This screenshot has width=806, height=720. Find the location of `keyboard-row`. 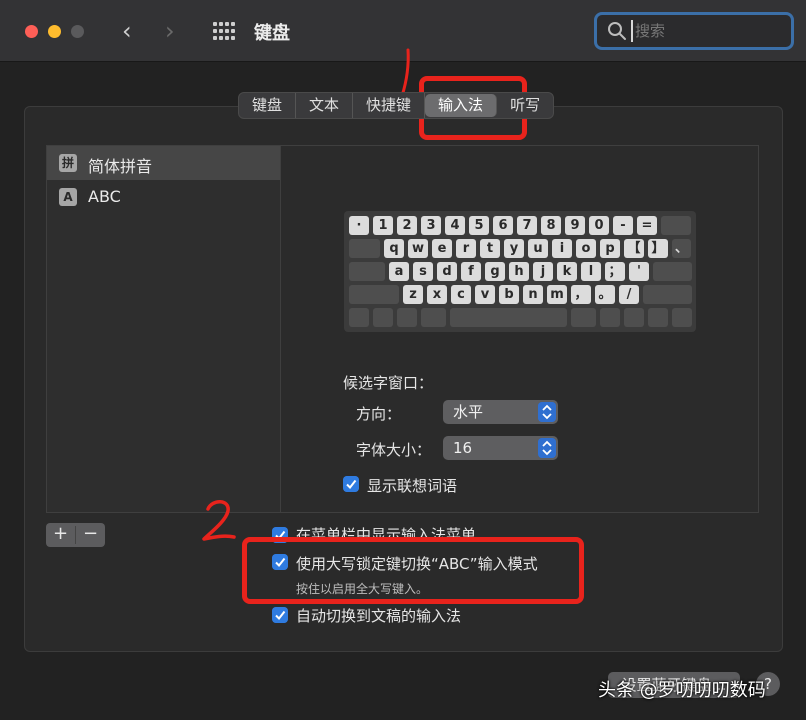

keyboard-row is located at coordinates (522, 317).